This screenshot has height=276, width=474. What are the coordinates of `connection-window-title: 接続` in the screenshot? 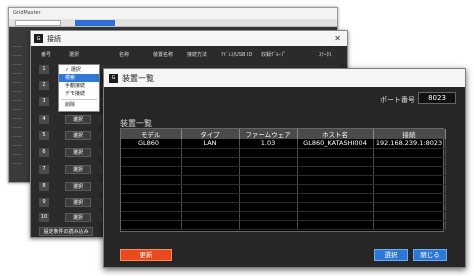 It's located at (54, 38).